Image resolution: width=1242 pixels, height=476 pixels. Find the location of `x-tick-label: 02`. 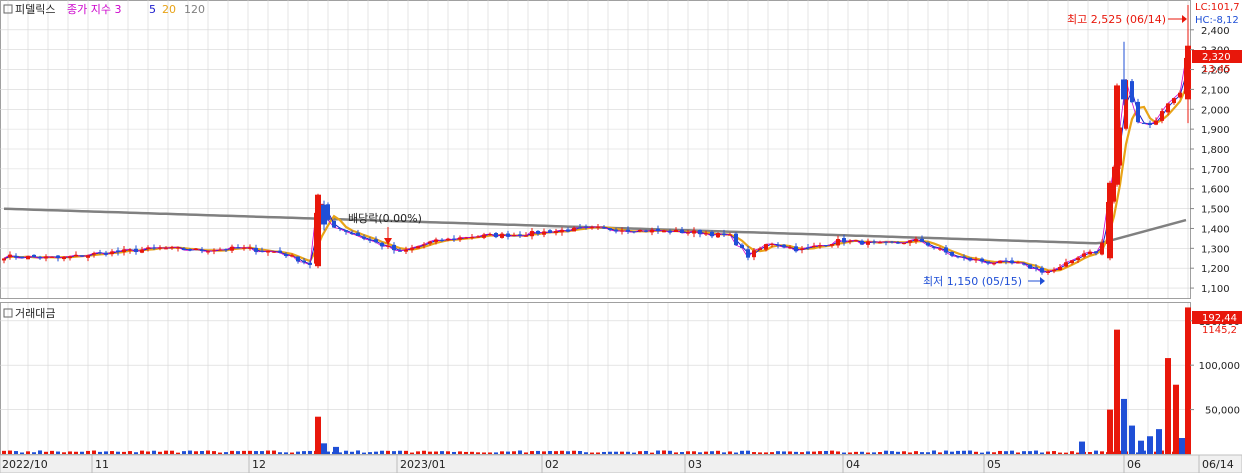

x-tick-label: 02 is located at coordinates (552, 464).